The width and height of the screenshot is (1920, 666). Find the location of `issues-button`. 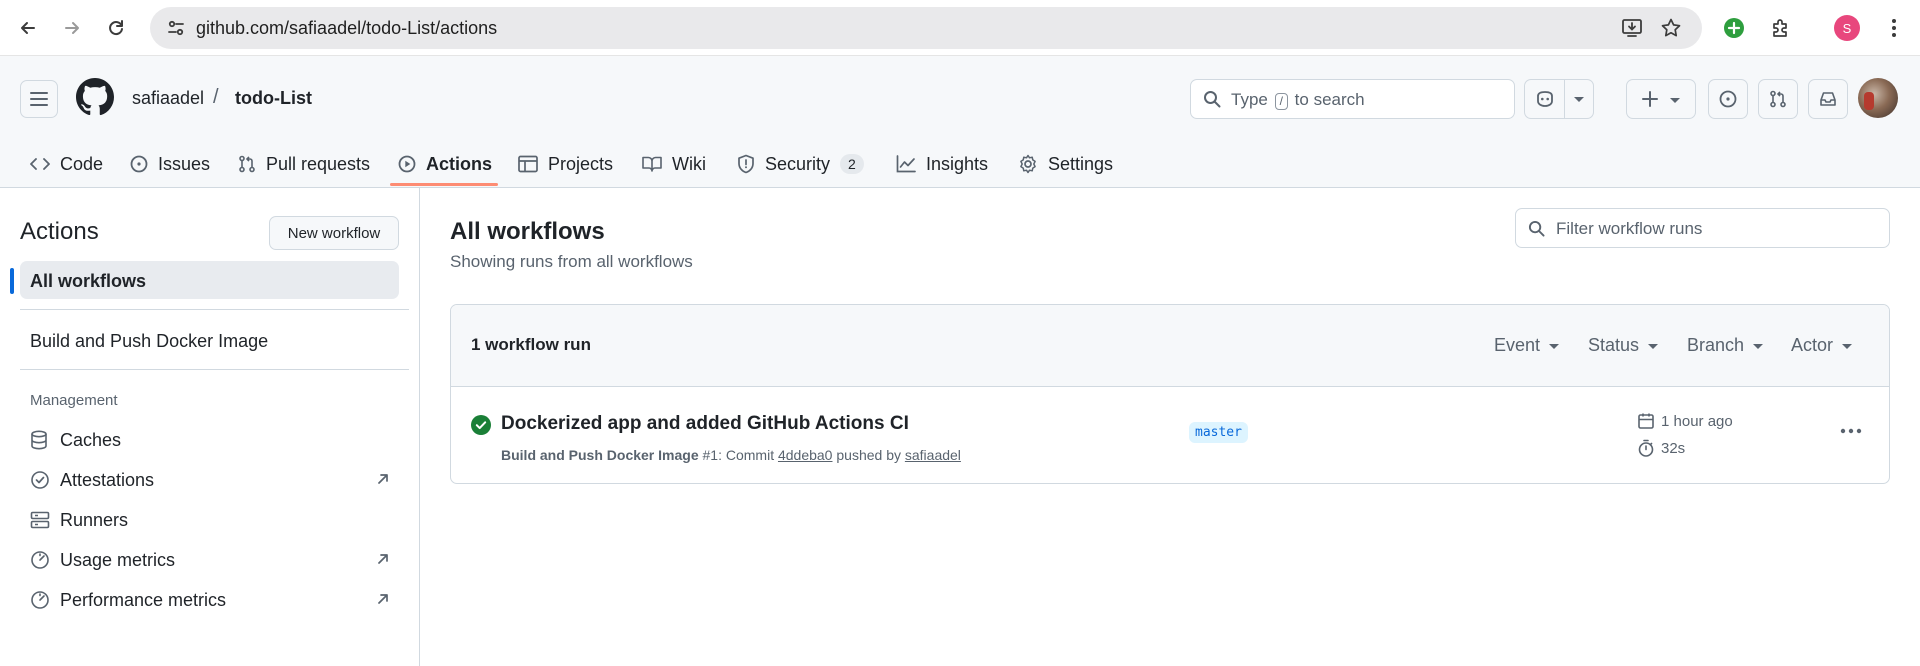

issues-button is located at coordinates (1728, 99).